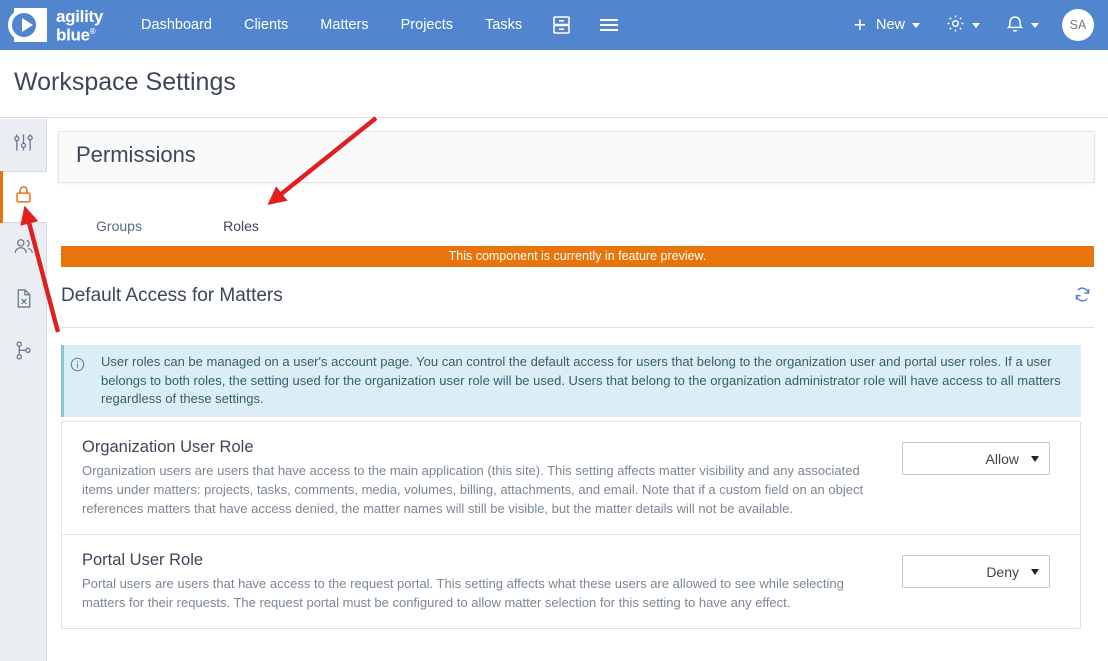  Describe the element at coordinates (976, 571) in the screenshot. I see `portal-user-role-select: Deny` at that location.